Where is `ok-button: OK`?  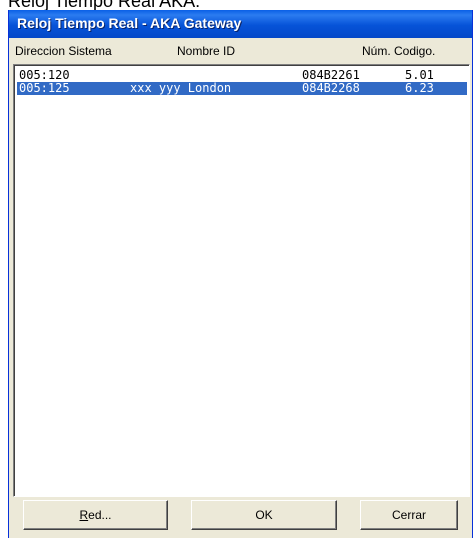
ok-button: OK is located at coordinates (264, 515).